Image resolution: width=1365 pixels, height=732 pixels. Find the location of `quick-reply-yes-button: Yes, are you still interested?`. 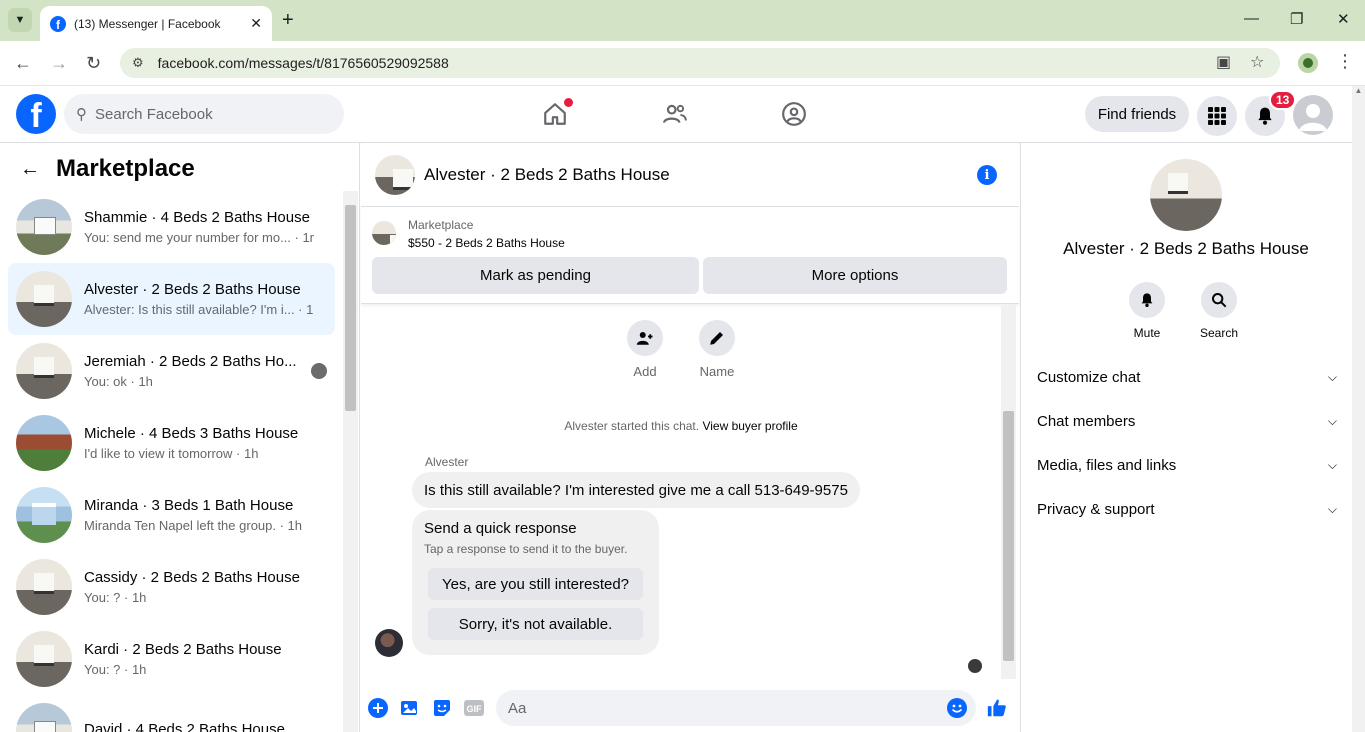

quick-reply-yes-button: Yes, are you still interested? is located at coordinates (535, 584).